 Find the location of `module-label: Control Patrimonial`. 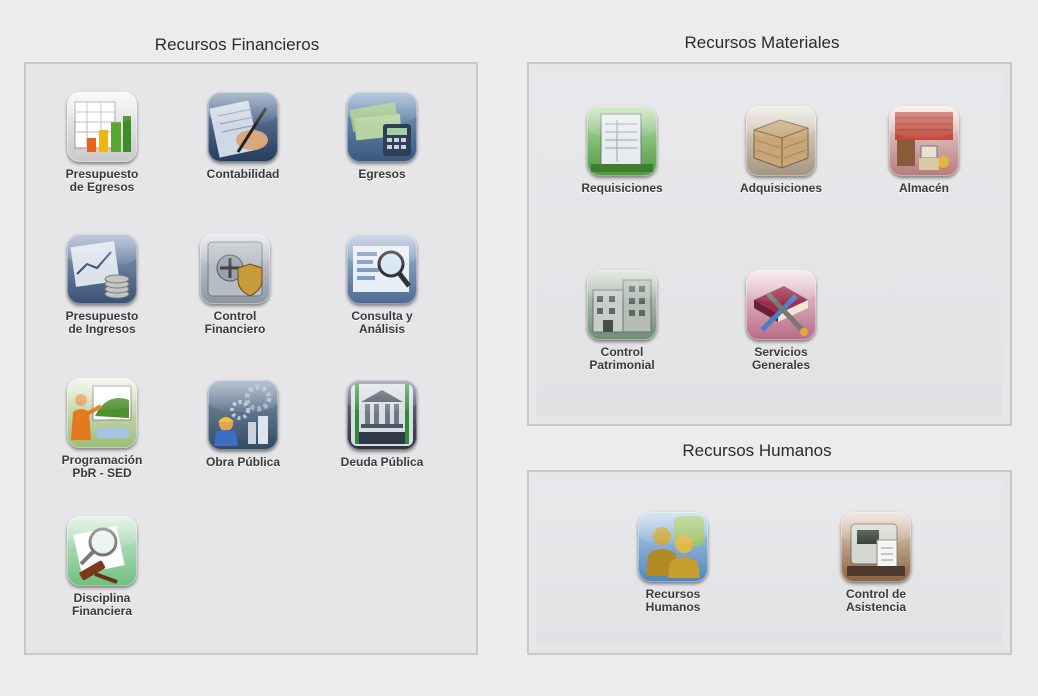

module-label: Control Patrimonial is located at coordinates (622, 358).